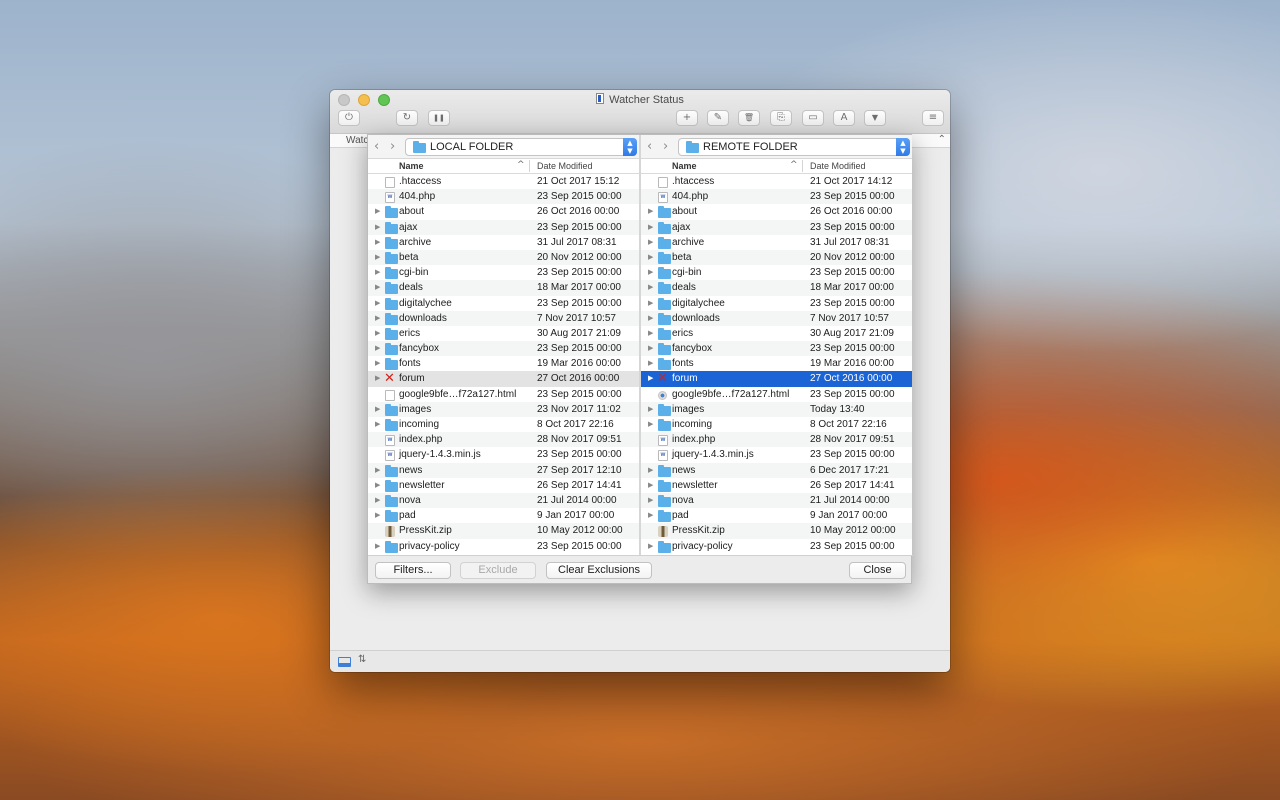 This screenshot has width=1280, height=800. What do you see at coordinates (503, 470) in the screenshot?
I see `file-row: ▶ news 27 Sep 2017 12:10` at bounding box center [503, 470].